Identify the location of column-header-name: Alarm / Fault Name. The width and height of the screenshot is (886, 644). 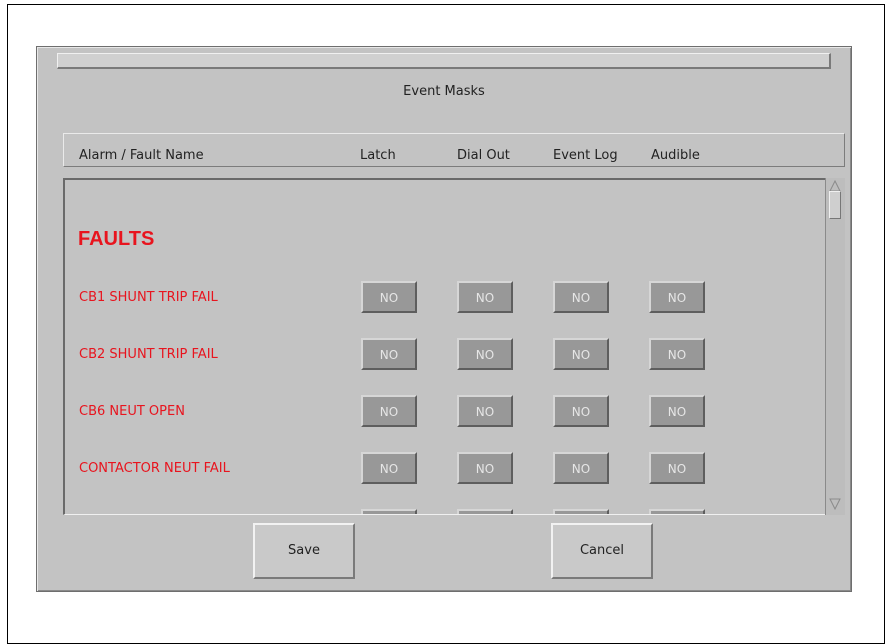
(141, 155).